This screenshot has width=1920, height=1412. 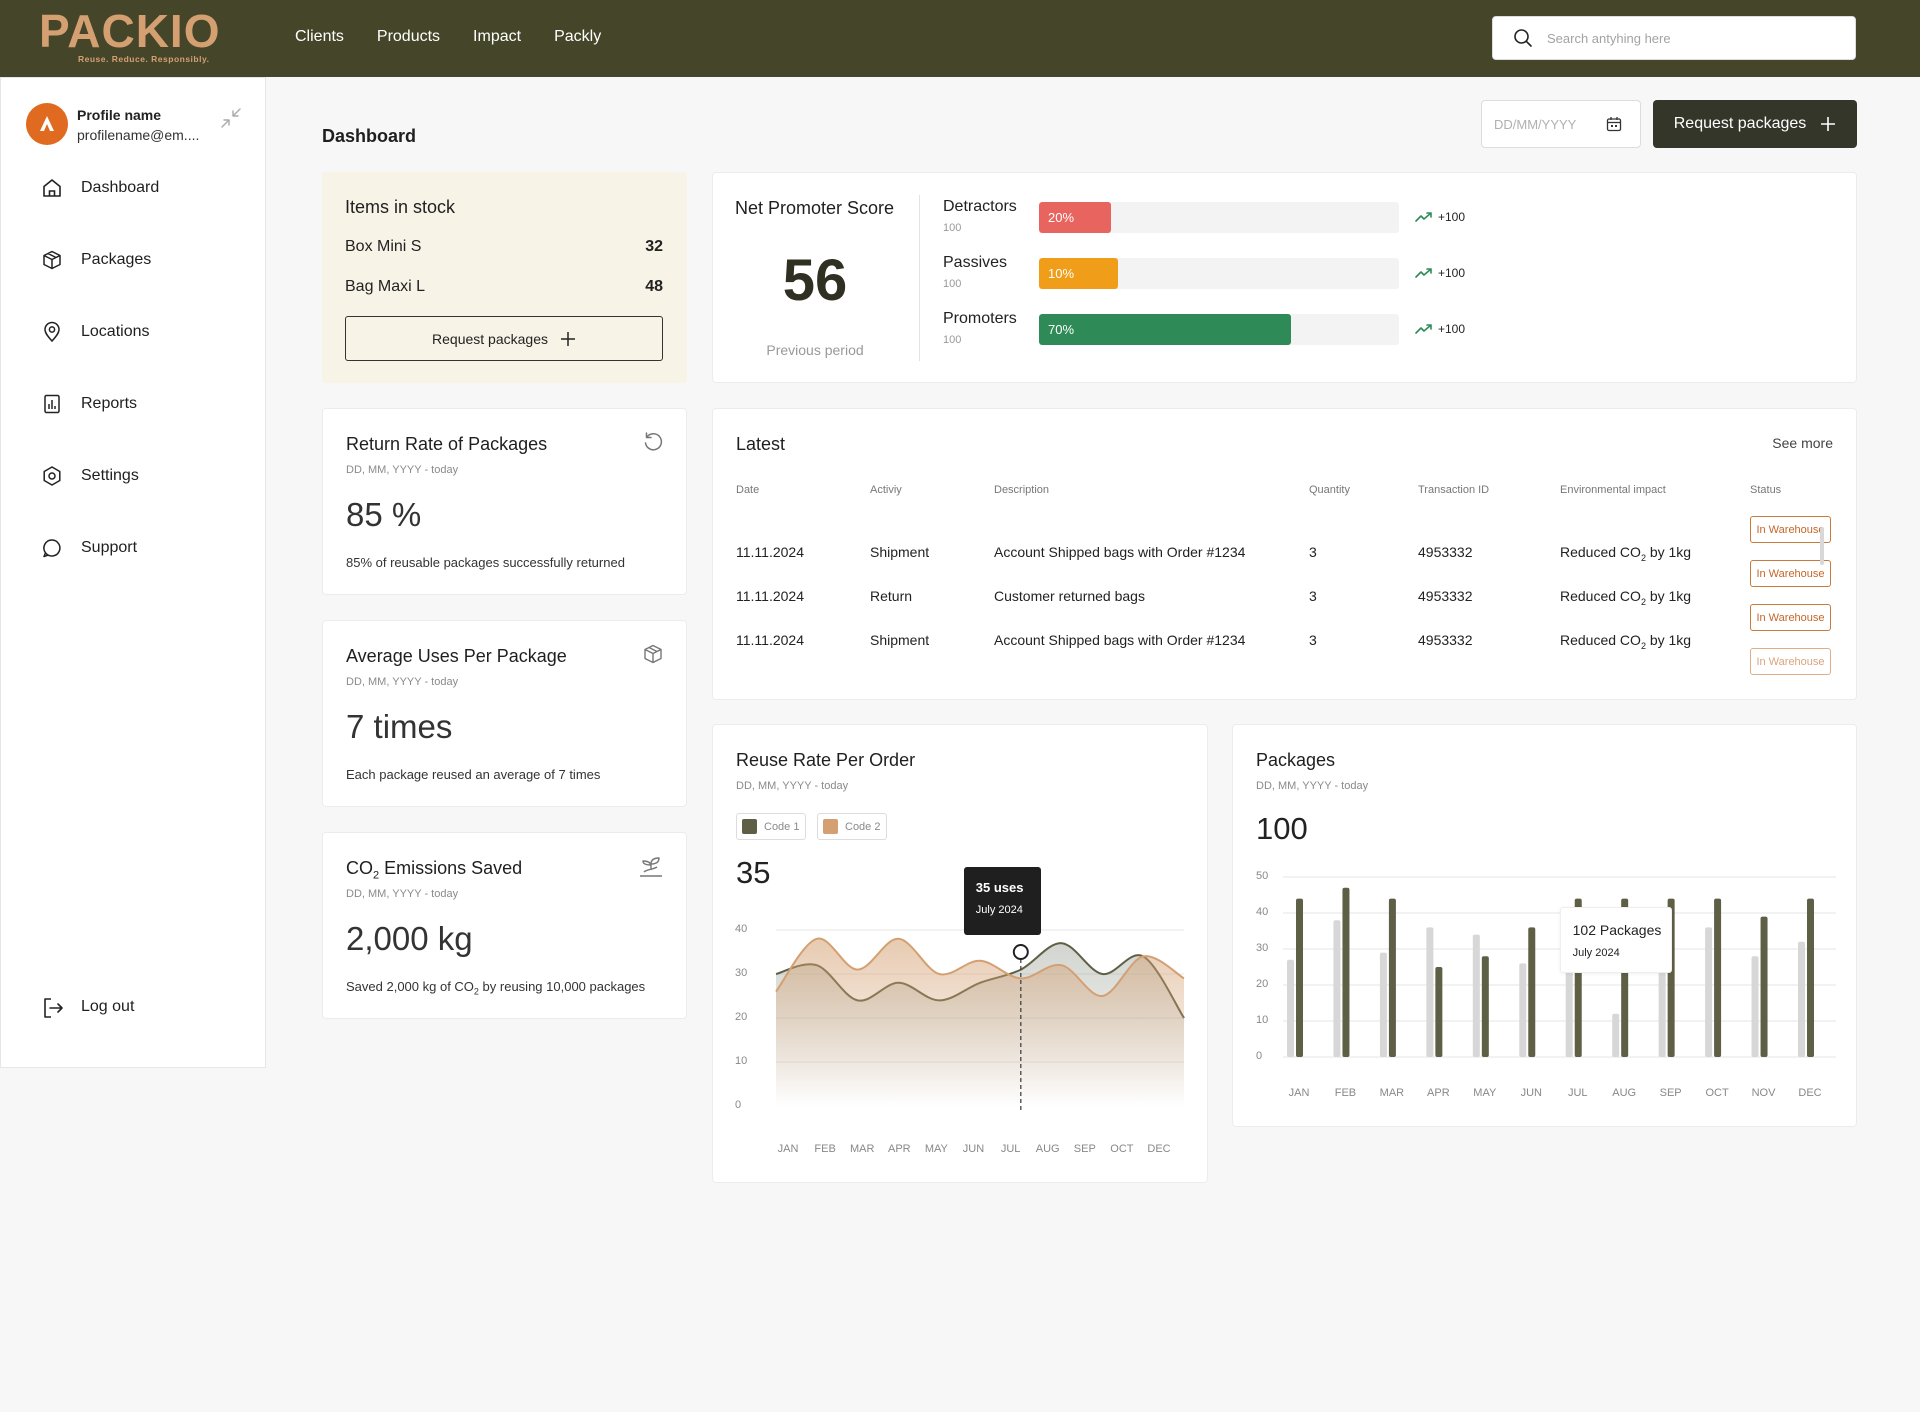 I want to click on impact-text: by 1kg, so click(x=1668, y=596).